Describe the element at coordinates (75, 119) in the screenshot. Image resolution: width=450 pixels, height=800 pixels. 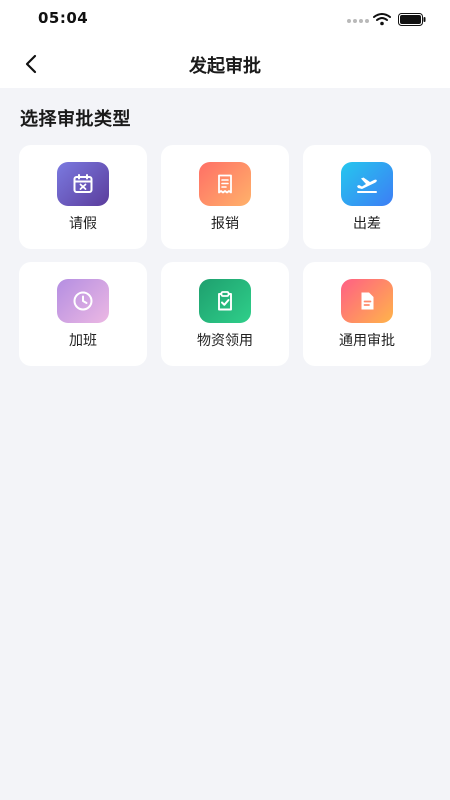
I see `section-title: 选择审批类型` at that location.